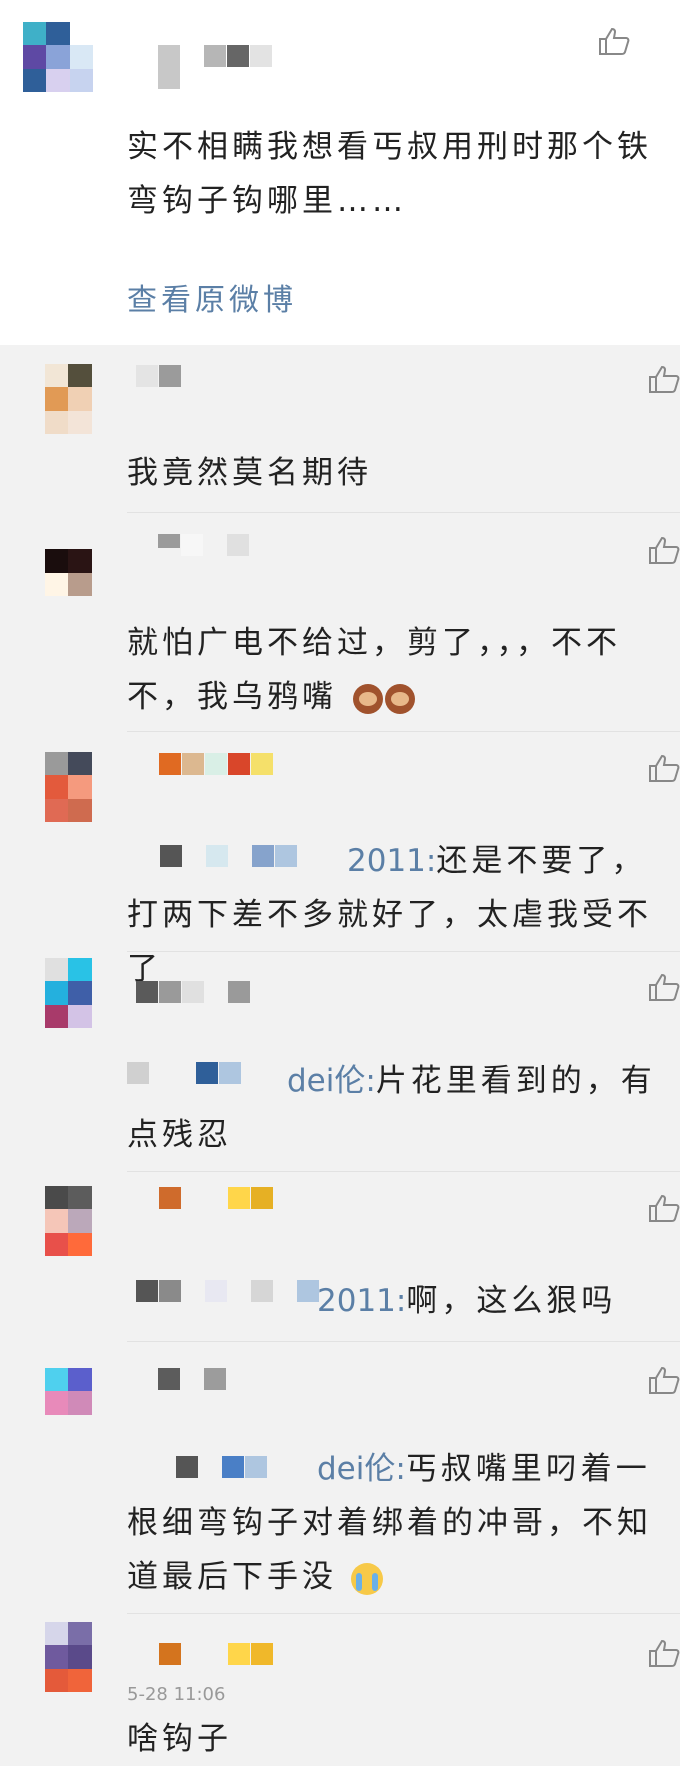 The image size is (680, 1766). I want to click on comment-body: 啥钩子, so click(179, 1739).